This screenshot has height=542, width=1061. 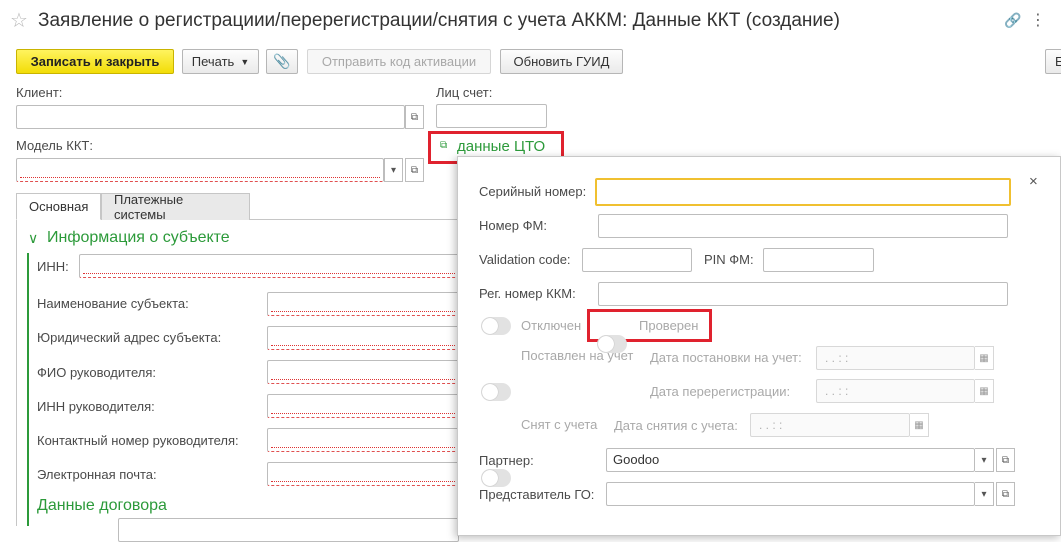 What do you see at coordinates (790, 460) in the screenshot?
I see `partner-input: Goodoo` at bounding box center [790, 460].